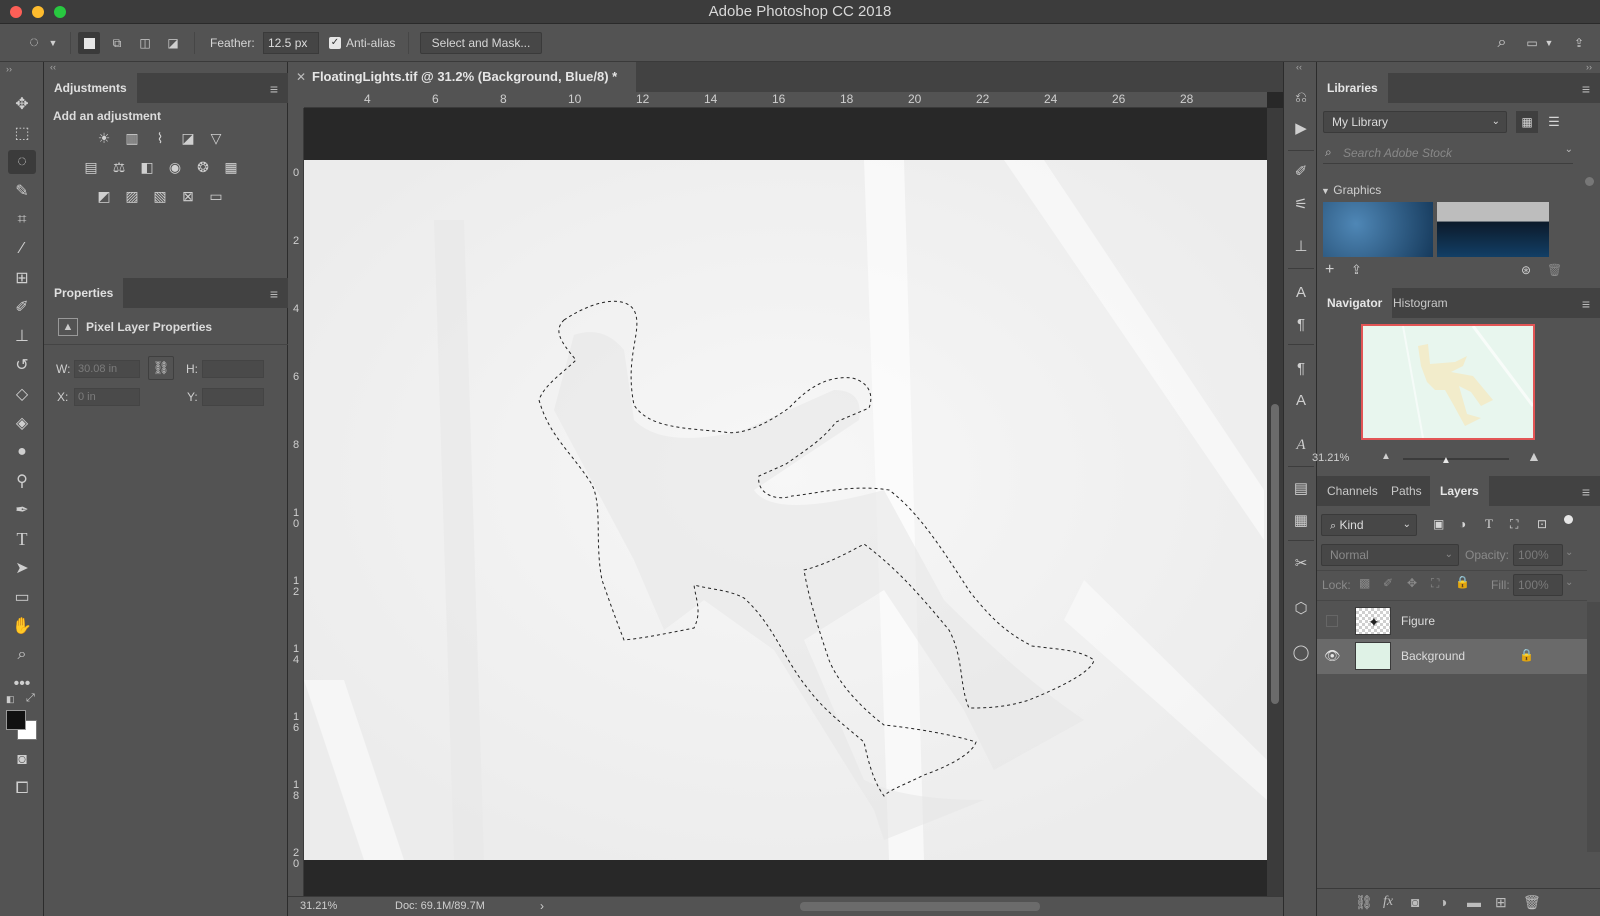 The height and width of the screenshot is (916, 1600). What do you see at coordinates (1452, 621) in the screenshot?
I see `layer-row-figure: ✦ Figure` at bounding box center [1452, 621].